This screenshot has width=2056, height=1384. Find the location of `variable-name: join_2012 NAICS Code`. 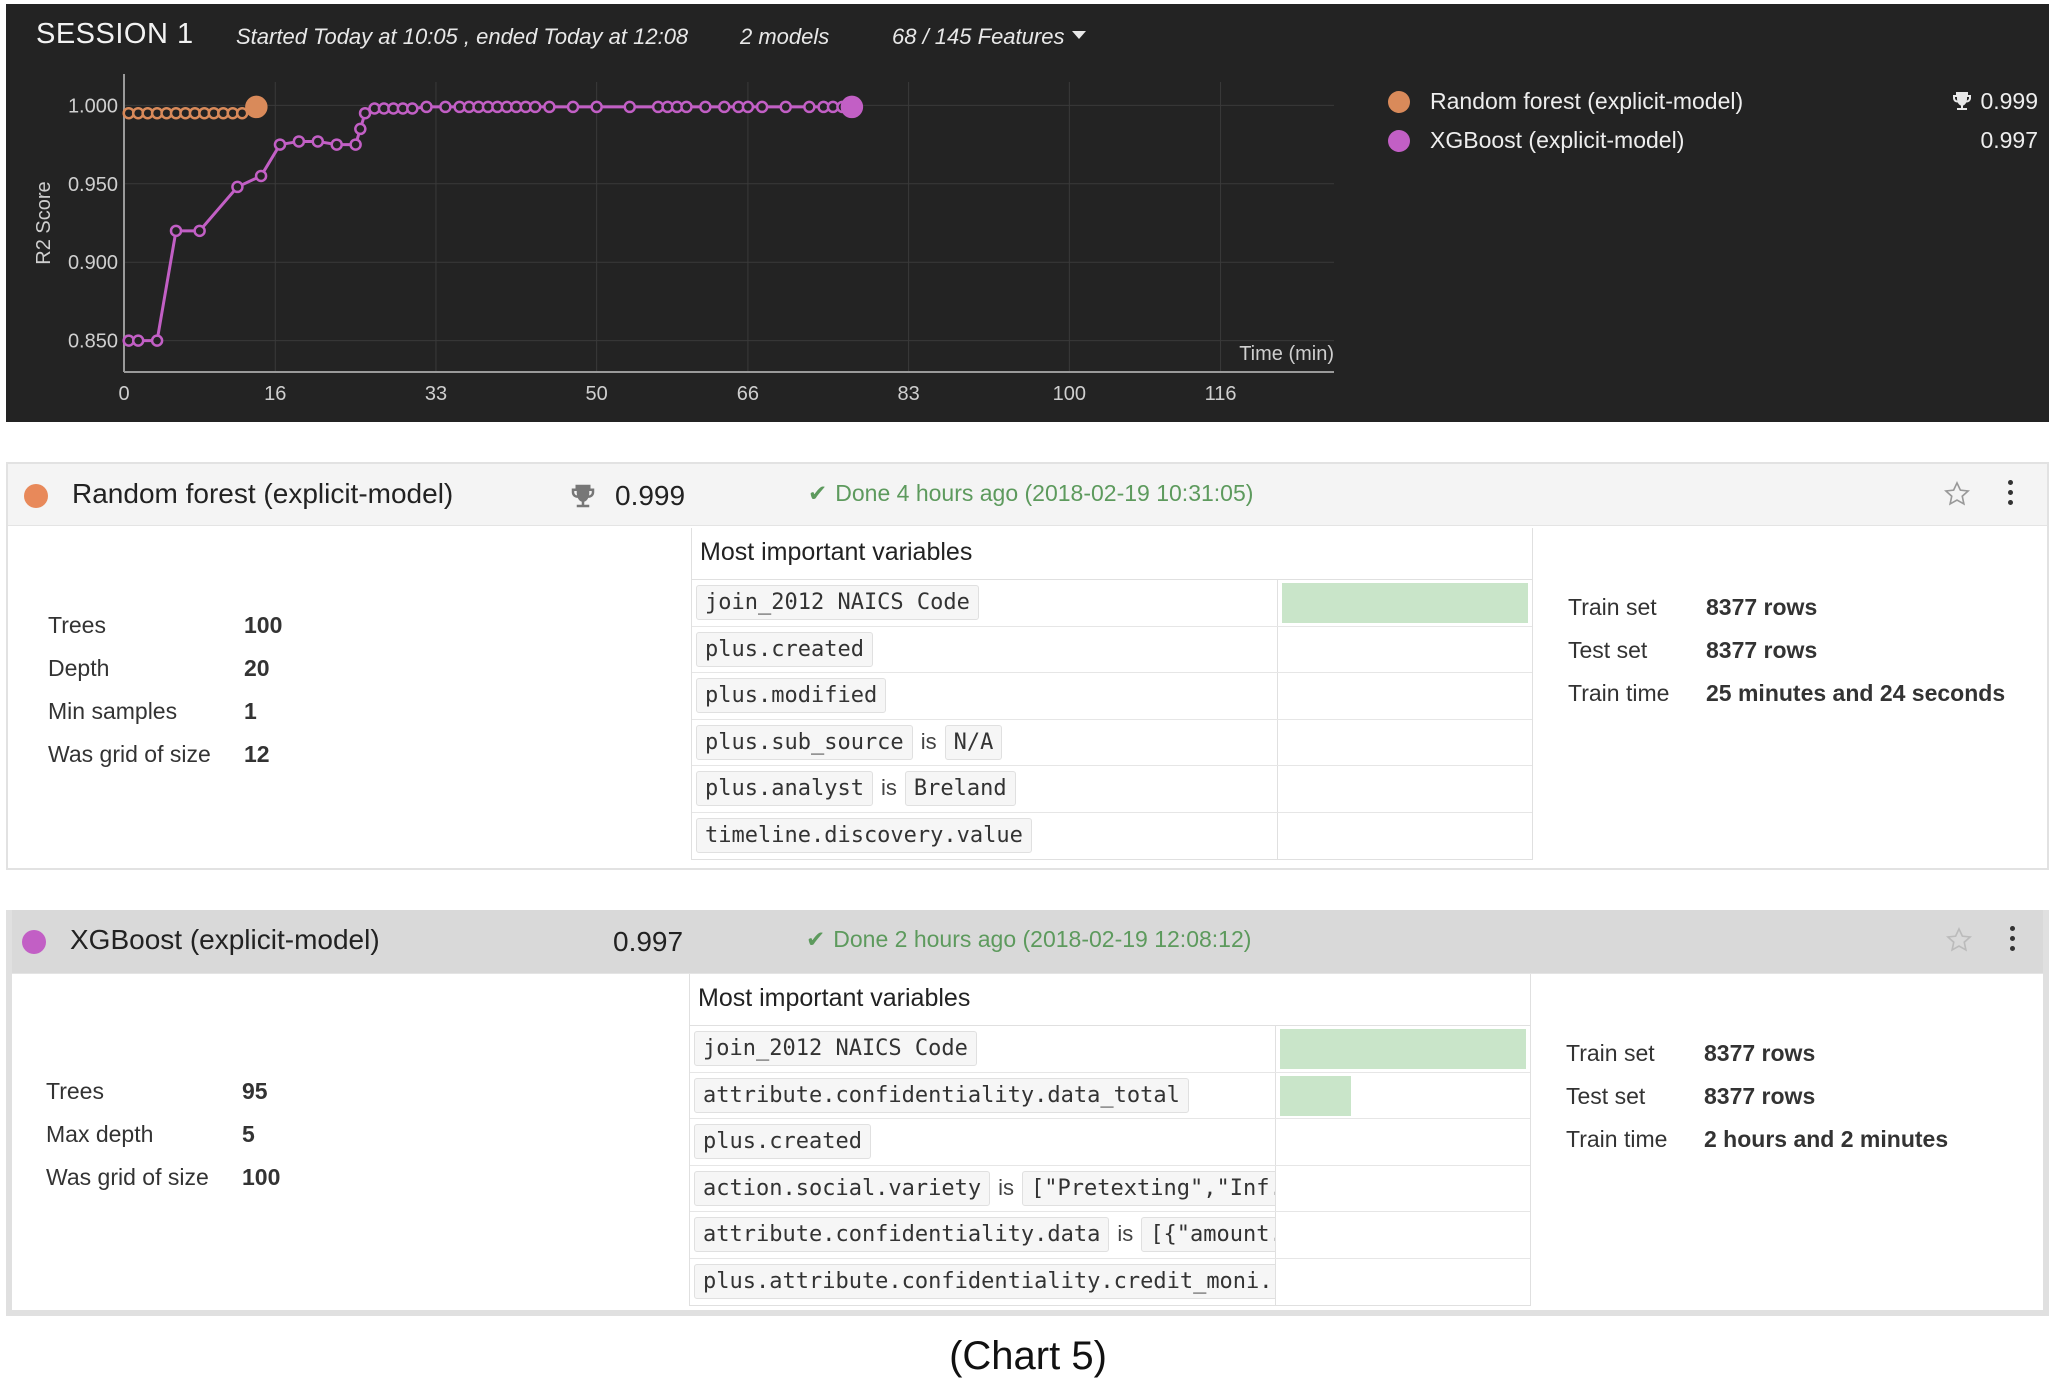

variable-name: join_2012 NAICS Code is located at coordinates (837, 602).